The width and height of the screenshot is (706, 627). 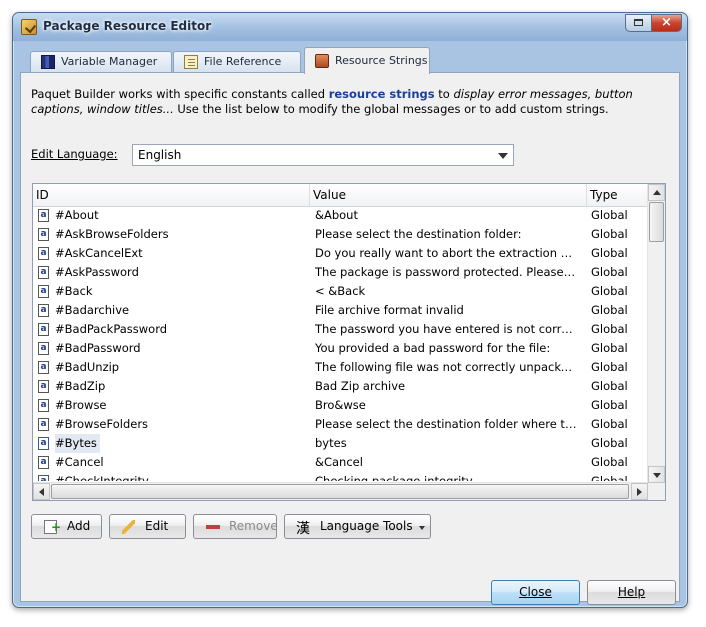 I want to click on scrollbar-corner, so click(x=656, y=491).